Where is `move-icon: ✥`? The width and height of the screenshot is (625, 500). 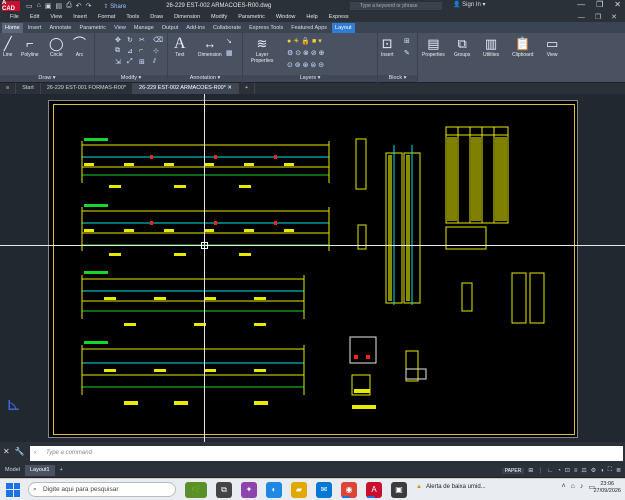 move-icon: ✥ is located at coordinates (118, 40).